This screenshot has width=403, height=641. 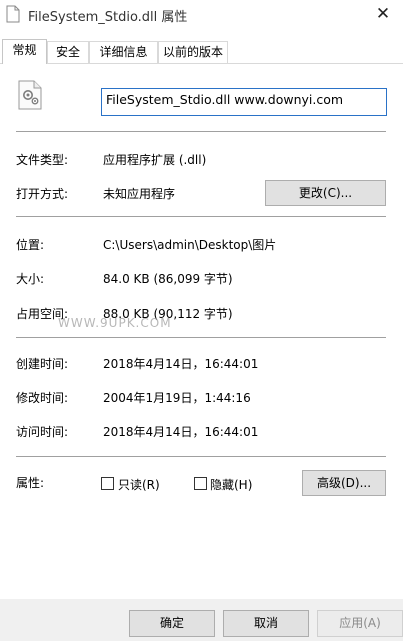 I want to click on hidden-checkbox-label: 隐藏(H), so click(x=231, y=484).